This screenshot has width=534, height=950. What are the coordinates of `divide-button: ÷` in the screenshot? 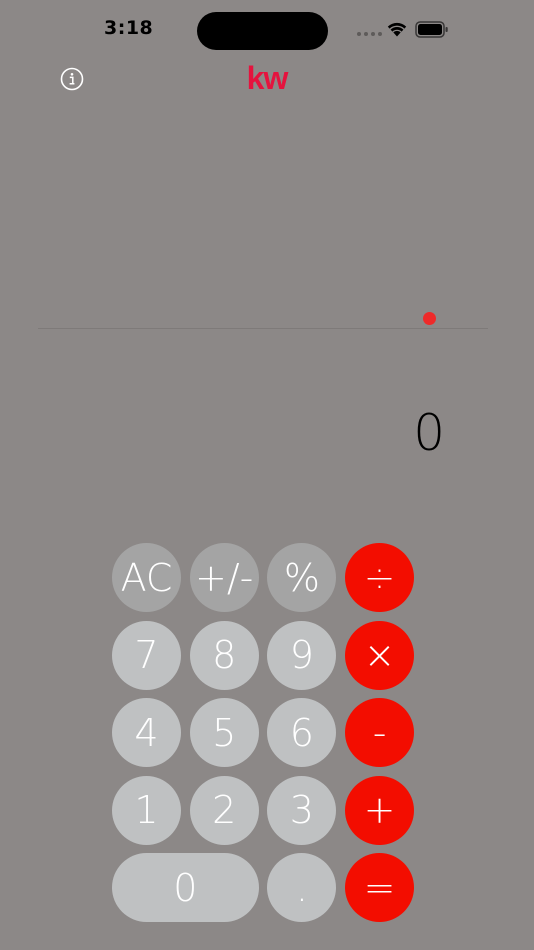 It's located at (380, 577).